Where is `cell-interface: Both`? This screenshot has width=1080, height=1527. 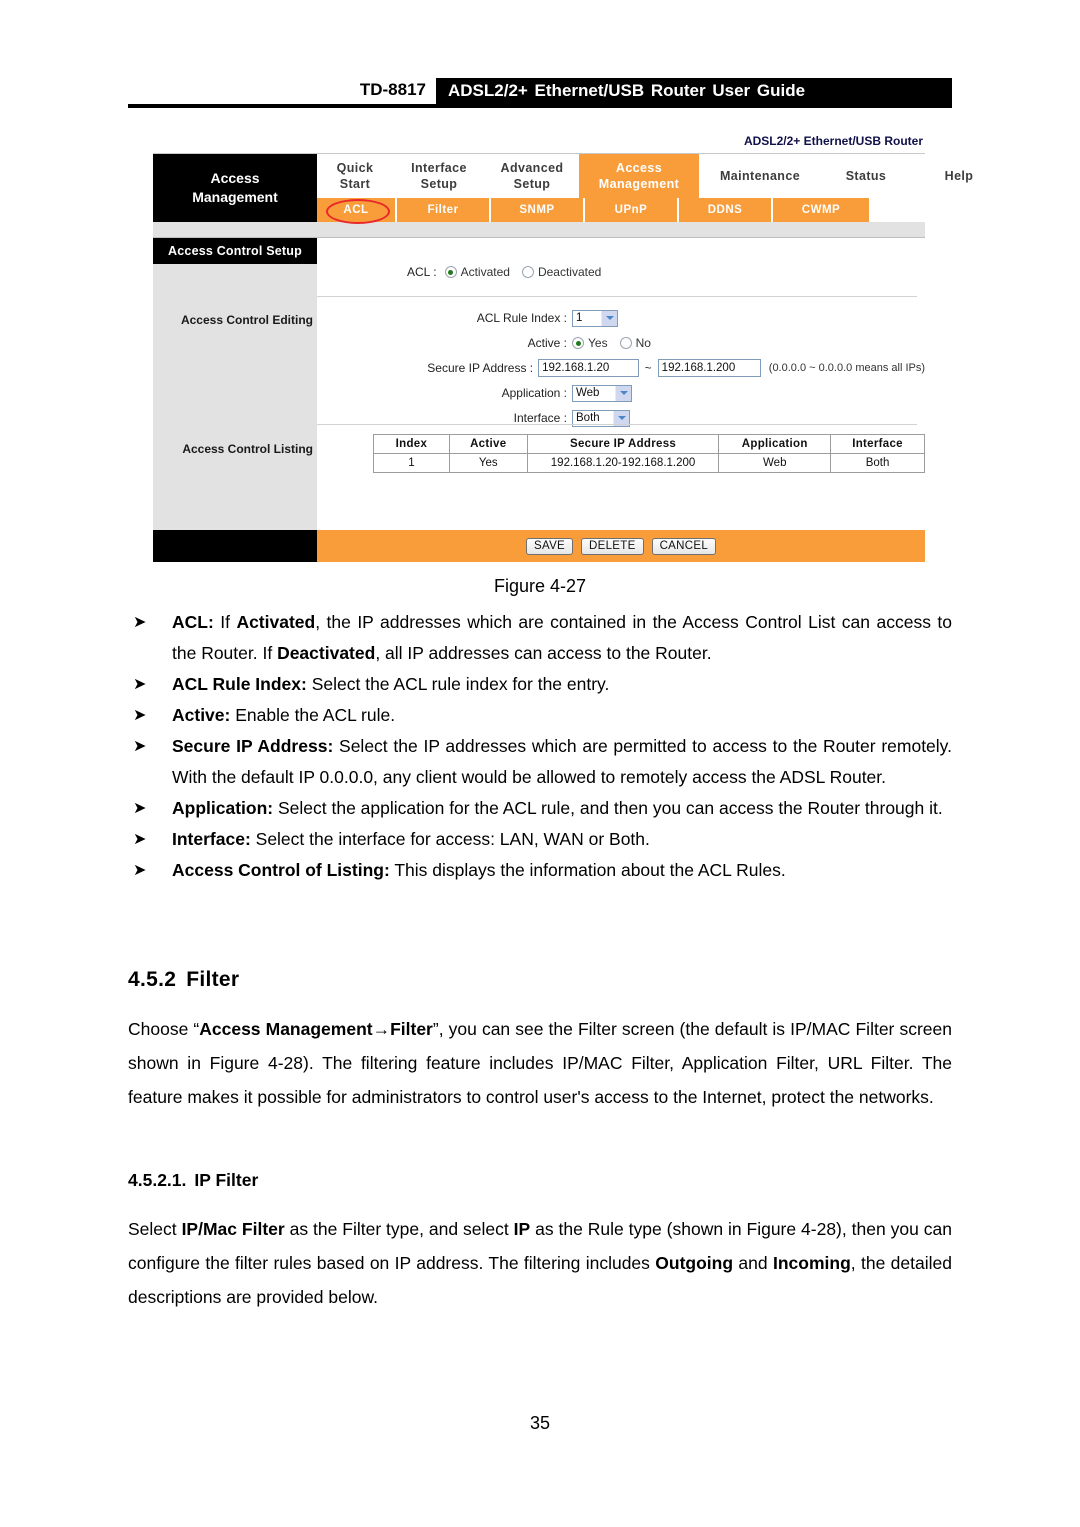
cell-interface: Both is located at coordinates (877, 463).